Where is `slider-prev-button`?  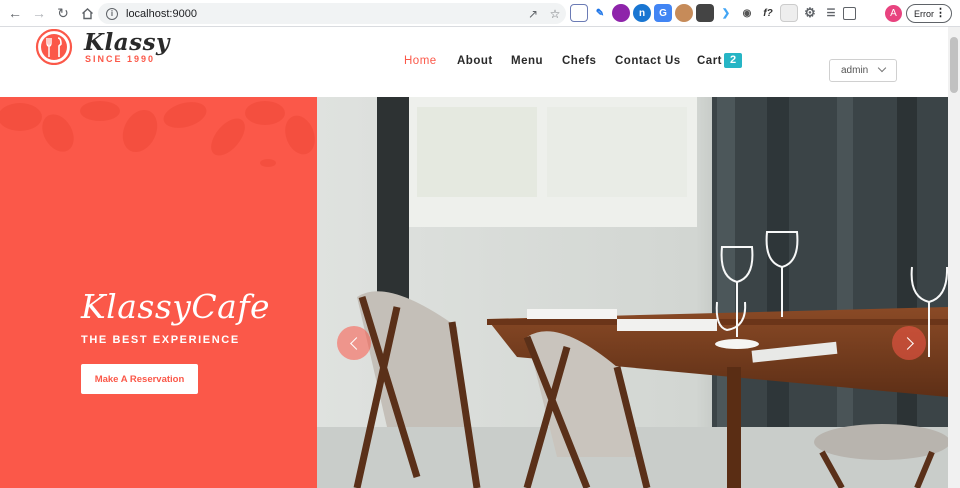
slider-prev-button is located at coordinates (354, 343).